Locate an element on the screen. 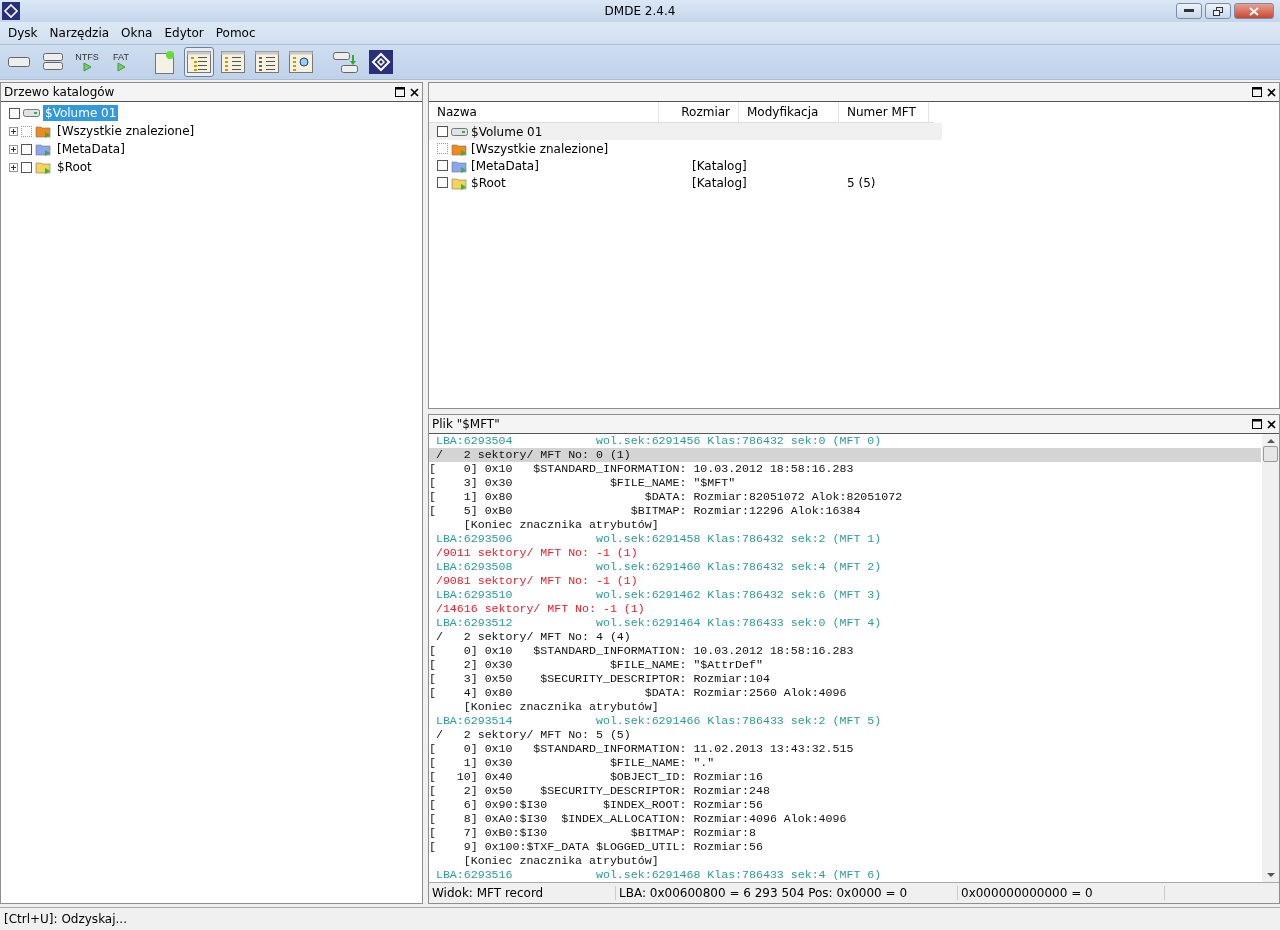  column-header: Rozmiar is located at coordinates (699, 112).